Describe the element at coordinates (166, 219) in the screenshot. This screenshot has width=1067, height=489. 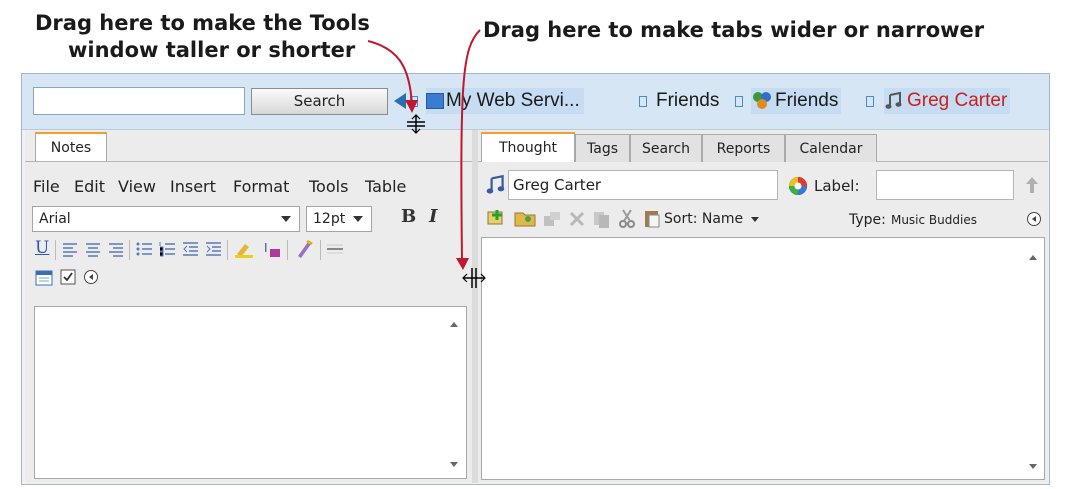
I see `font-select: Arial` at that location.